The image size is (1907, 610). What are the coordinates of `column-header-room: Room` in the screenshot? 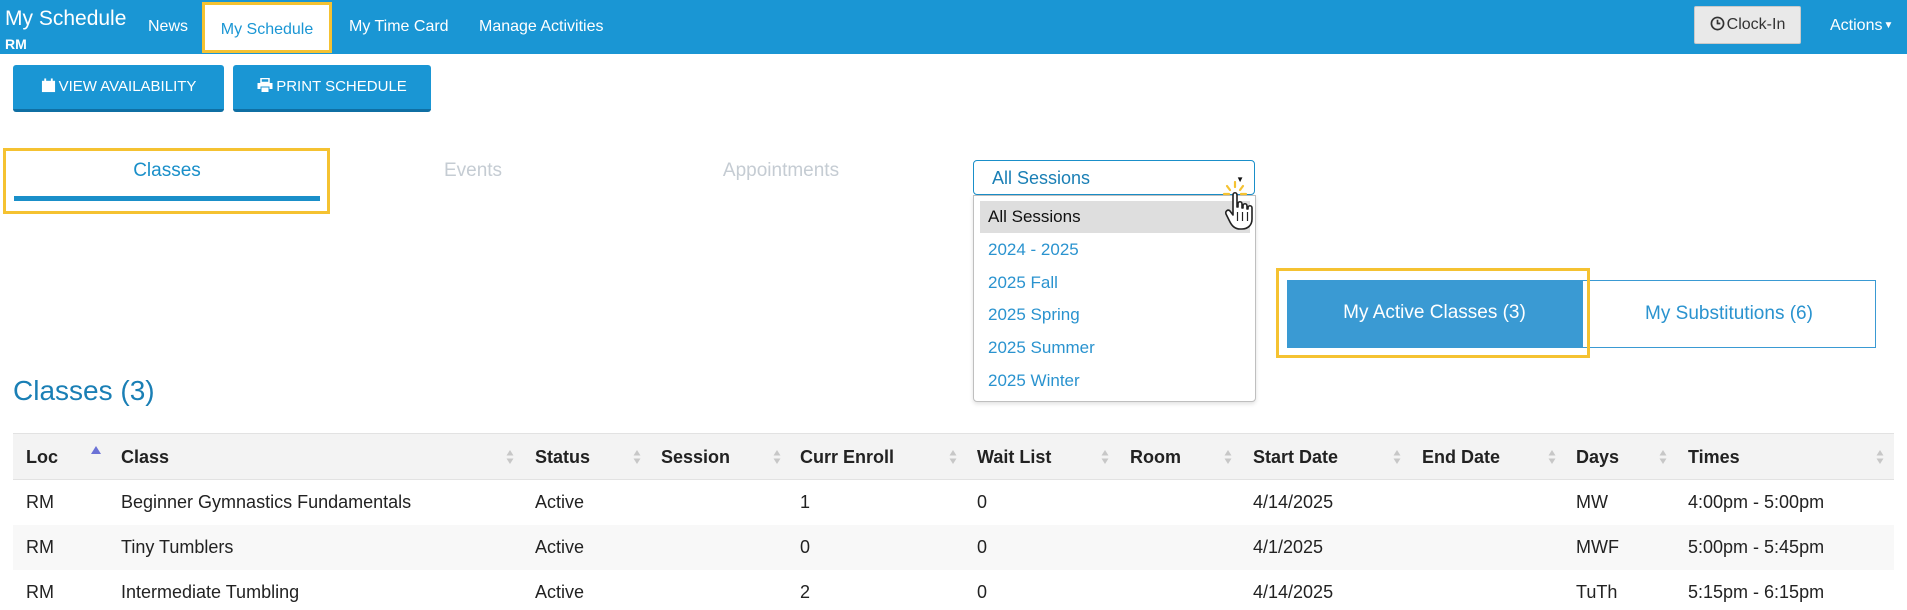 It's located at (1155, 457).